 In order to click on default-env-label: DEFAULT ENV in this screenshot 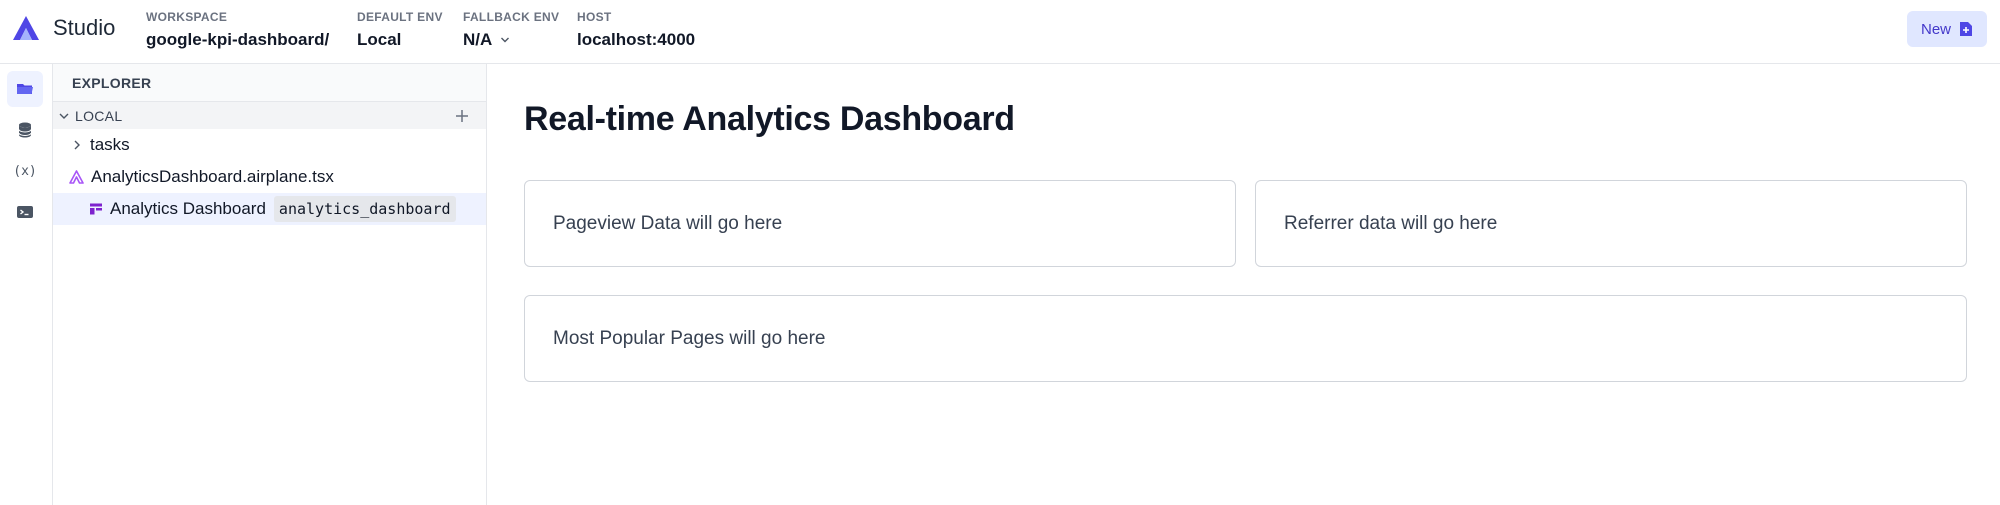, I will do `click(400, 17)`.